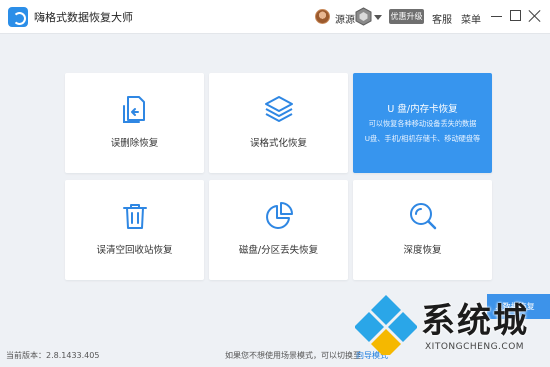 The width and height of the screenshot is (550, 367). Describe the element at coordinates (135, 216) in the screenshot. I see `trash-icon` at that location.